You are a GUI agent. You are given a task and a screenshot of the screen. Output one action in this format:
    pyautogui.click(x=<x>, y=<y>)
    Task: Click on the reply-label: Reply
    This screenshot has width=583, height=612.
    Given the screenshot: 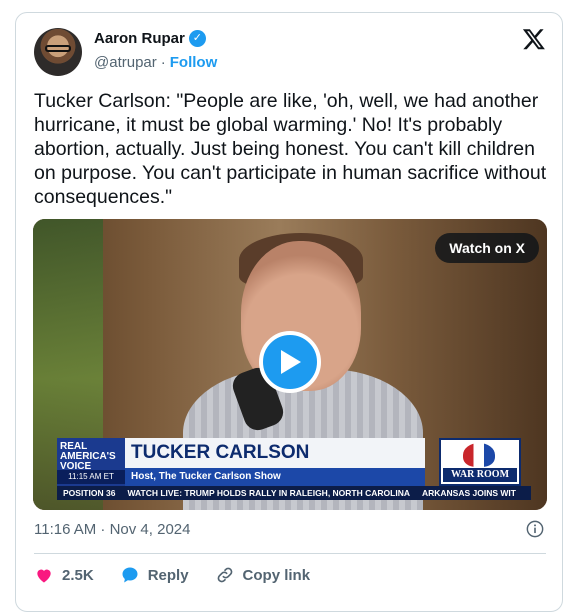 What is the action you would take?
    pyautogui.click(x=168, y=575)
    